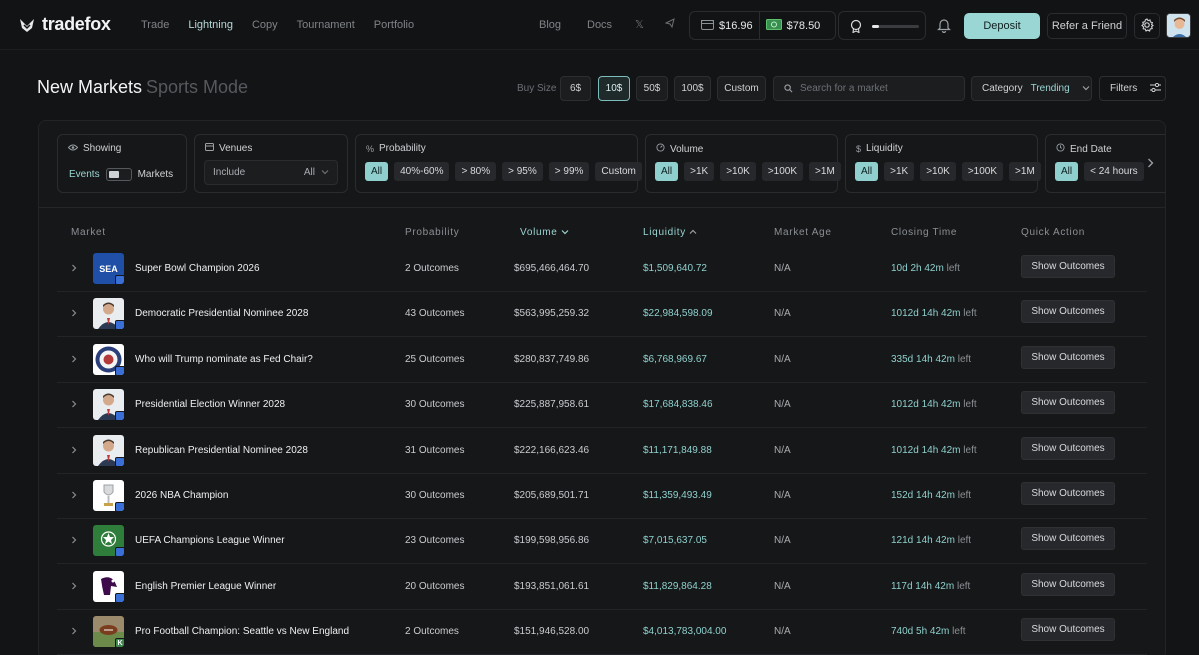 The width and height of the screenshot is (1199, 655). What do you see at coordinates (639, 24) in the screenshot?
I see `x-twitter-icon: 𝕏` at bounding box center [639, 24].